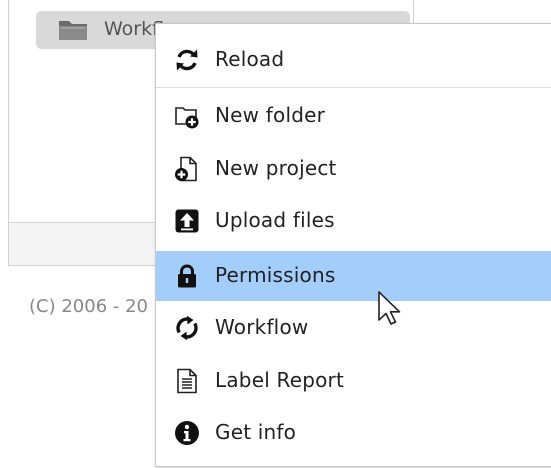 Image resolution: width=551 pixels, height=468 pixels. I want to click on workflow-icon, so click(187, 328).